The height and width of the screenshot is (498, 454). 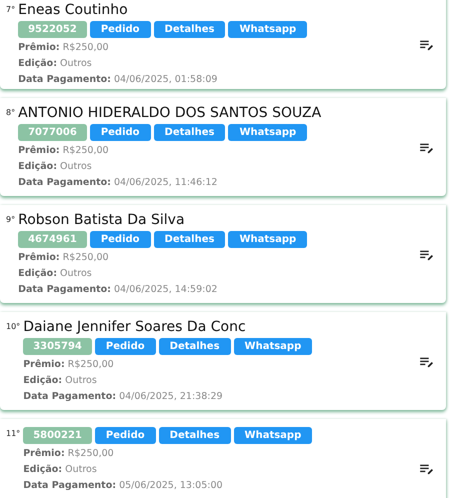 I want to click on code-badge: 4674961, so click(x=52, y=239).